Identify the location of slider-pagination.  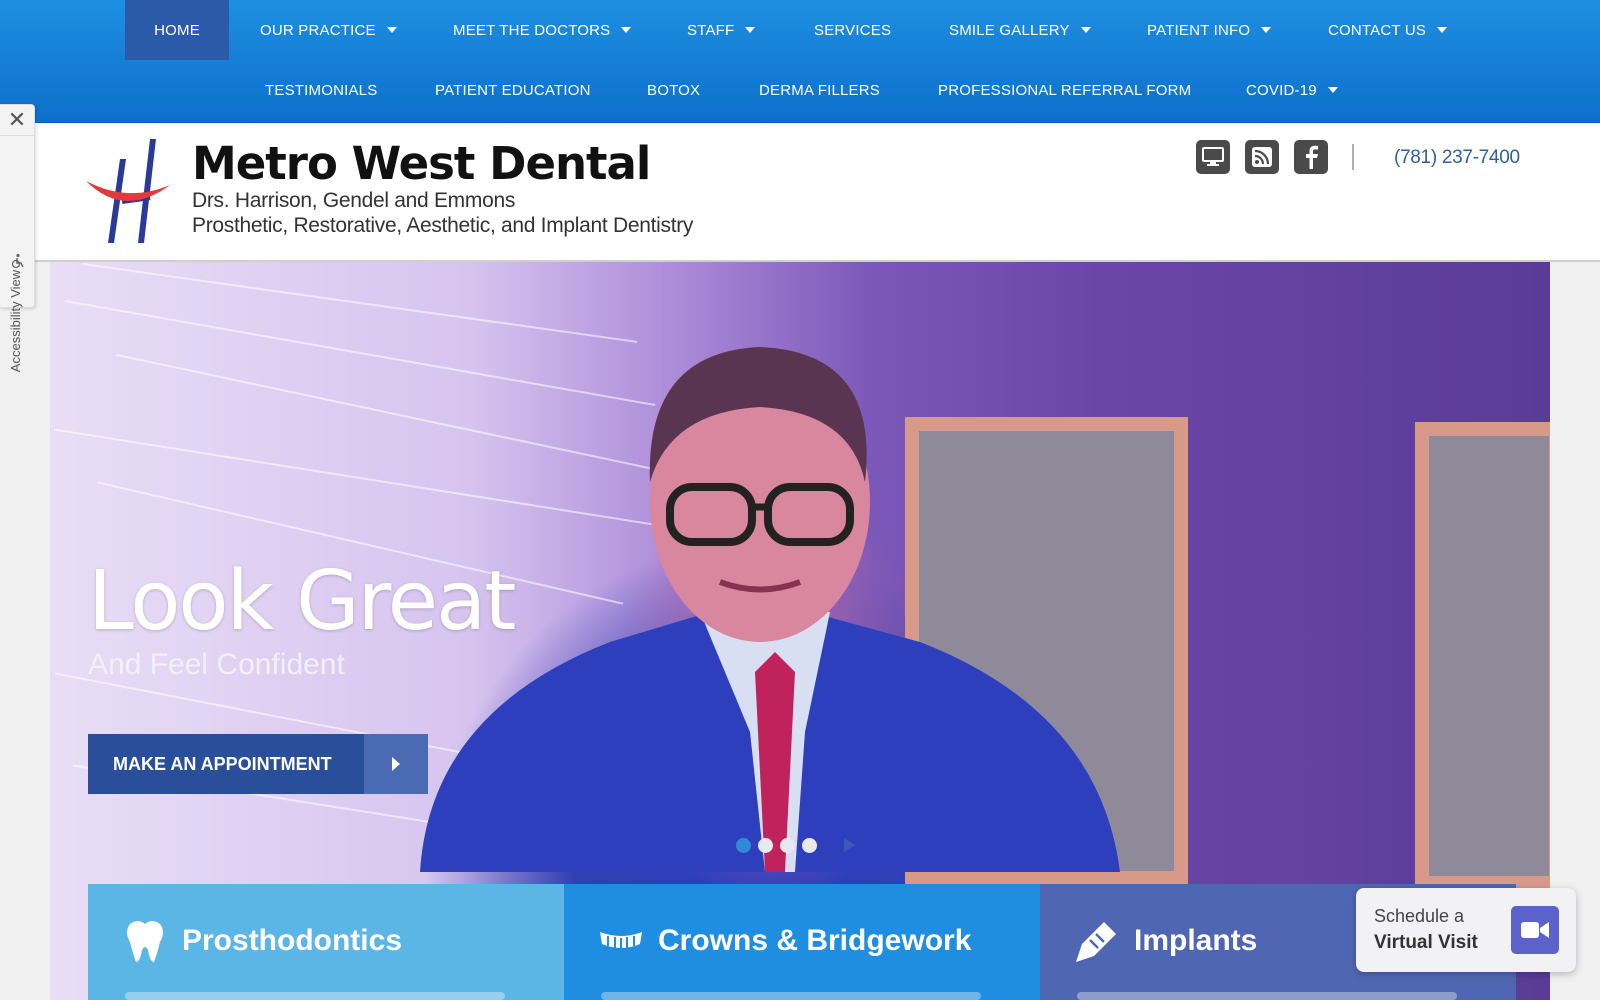
(795, 845).